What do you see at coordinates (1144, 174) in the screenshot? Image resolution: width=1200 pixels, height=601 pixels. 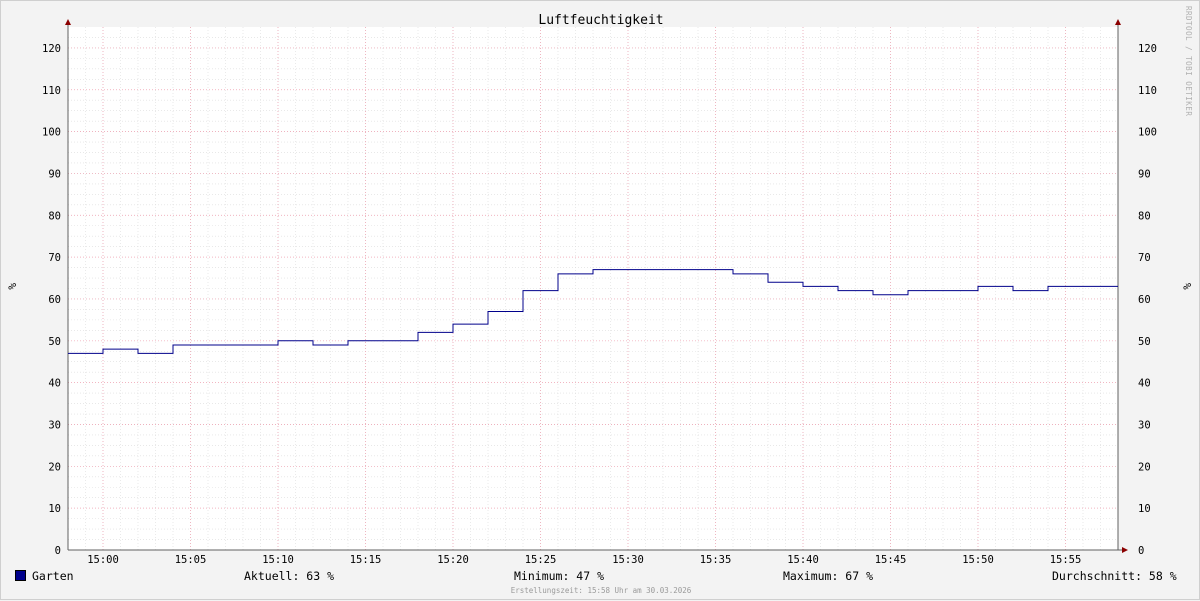 I see `y-tick-label-right: 90` at bounding box center [1144, 174].